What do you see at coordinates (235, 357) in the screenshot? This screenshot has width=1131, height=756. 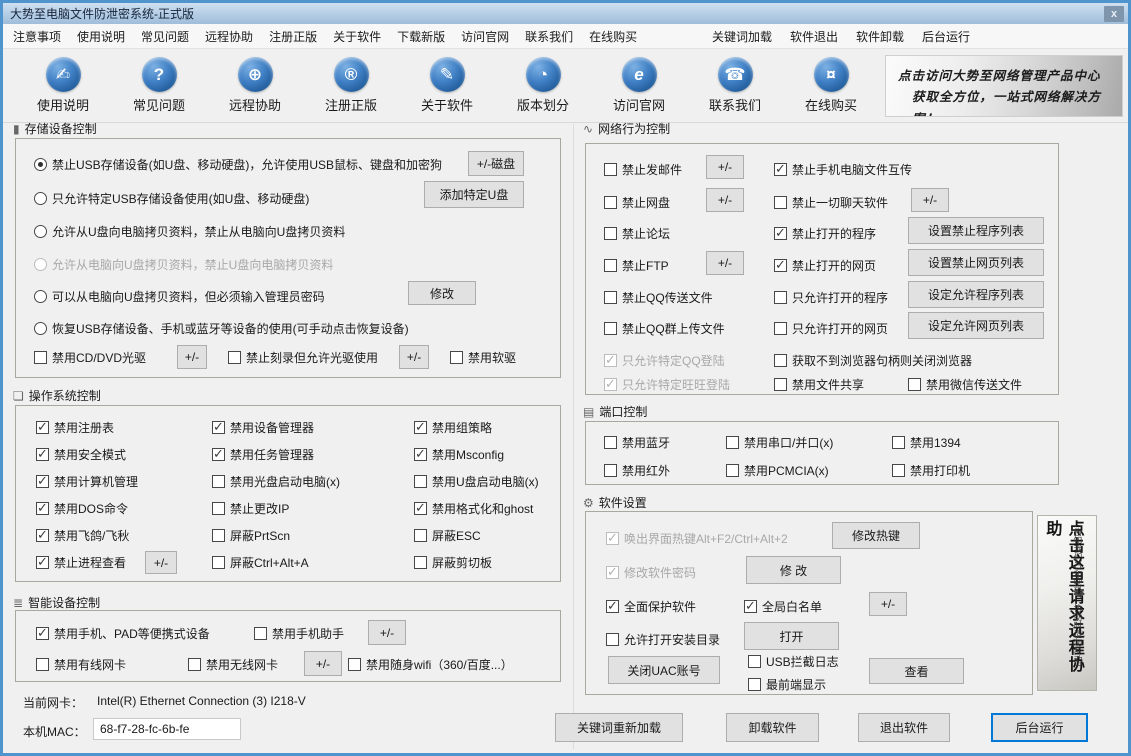 I see `checkbox-disable-burning` at bounding box center [235, 357].